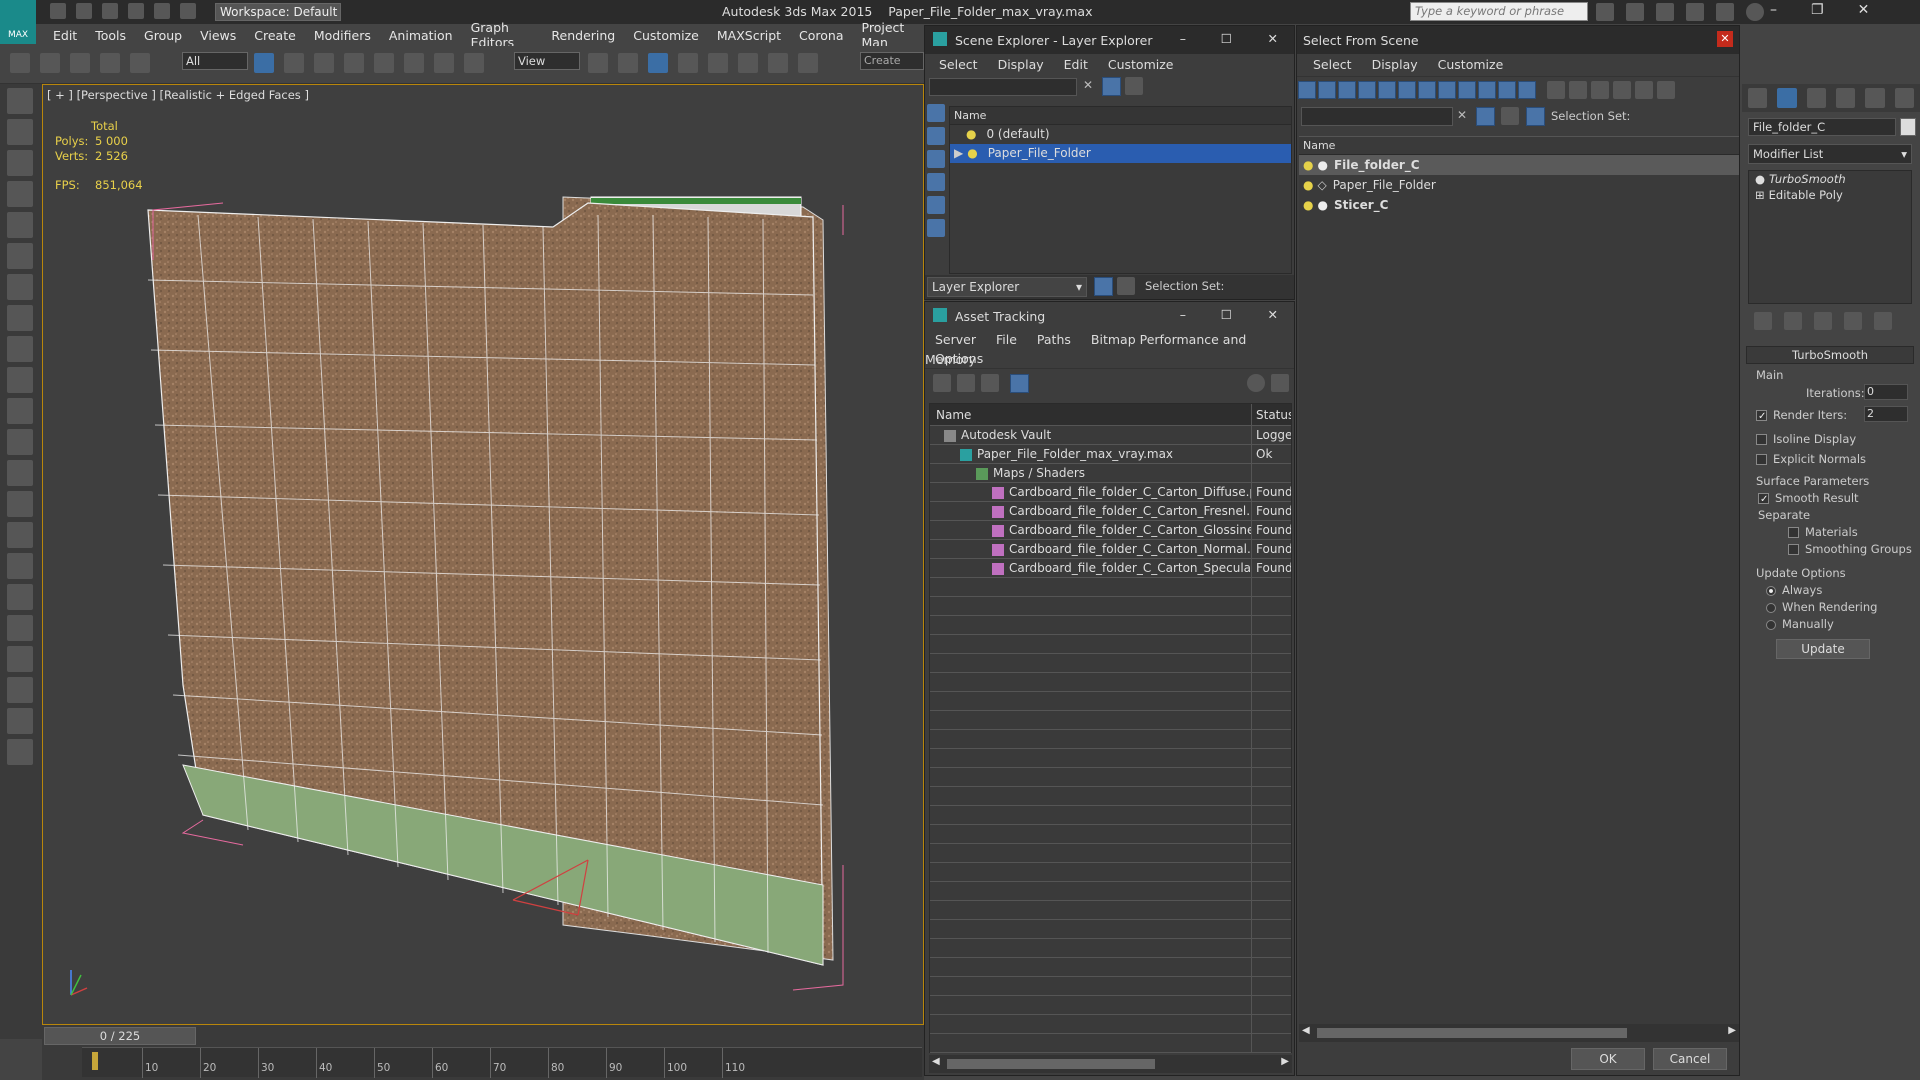  Describe the element at coordinates (808, 63) in the screenshot. I see `edit-named-selection-icon` at that location.